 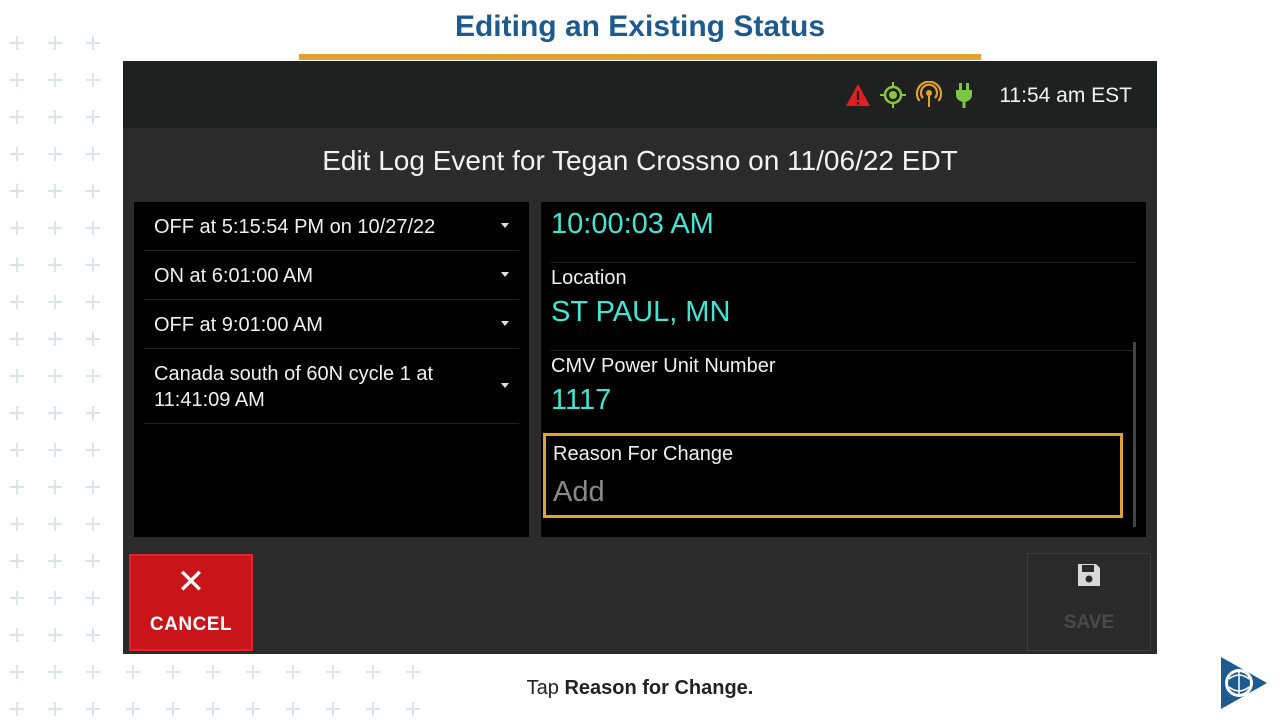 What do you see at coordinates (964, 95) in the screenshot?
I see `power-plug-icon` at bounding box center [964, 95].